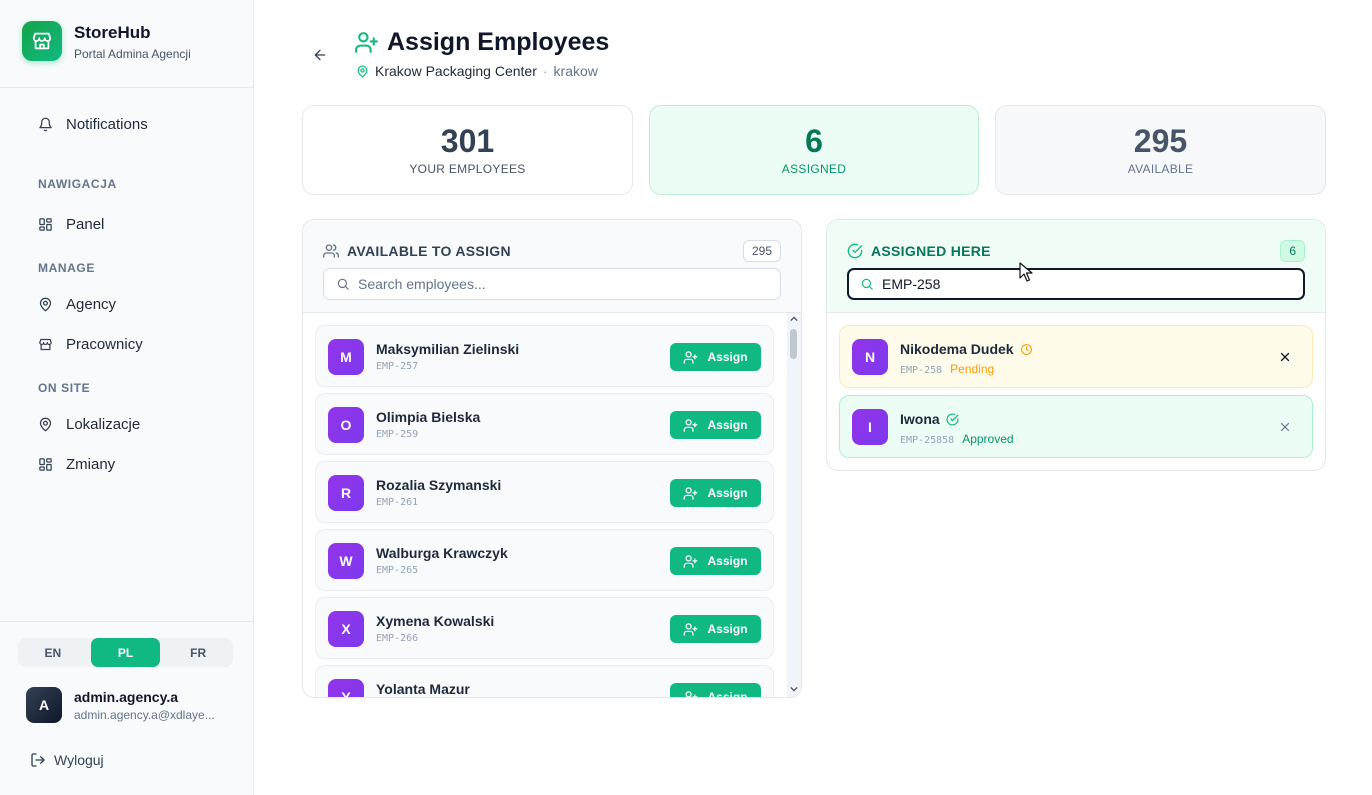 The height and width of the screenshot is (795, 1372). I want to click on back-button, so click(320, 55).